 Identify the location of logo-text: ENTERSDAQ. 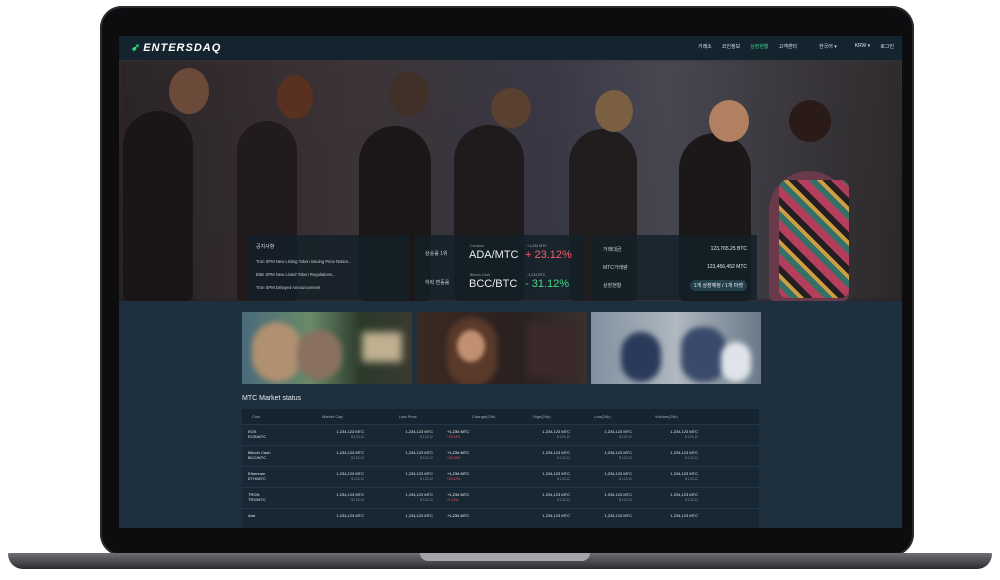
(182, 48).